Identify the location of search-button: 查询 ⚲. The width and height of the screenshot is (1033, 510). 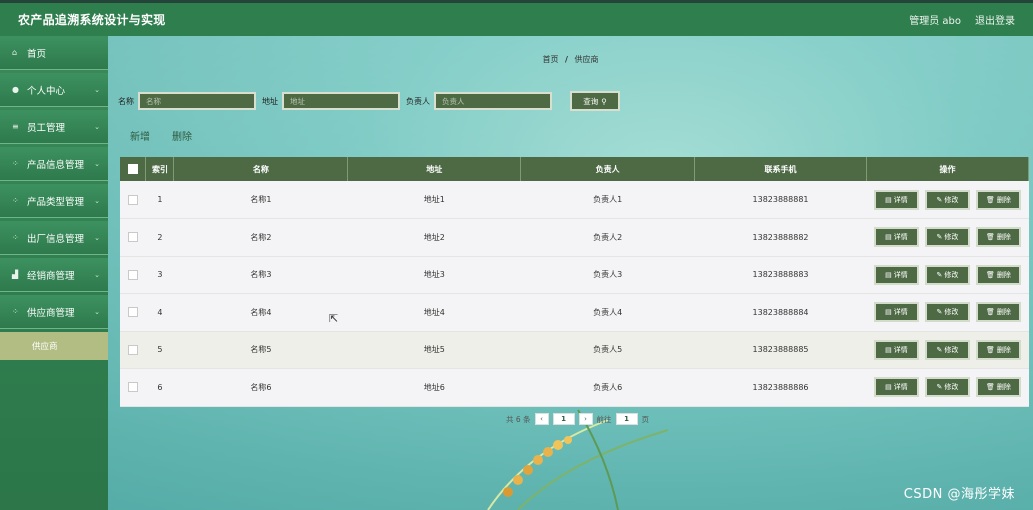
(595, 101).